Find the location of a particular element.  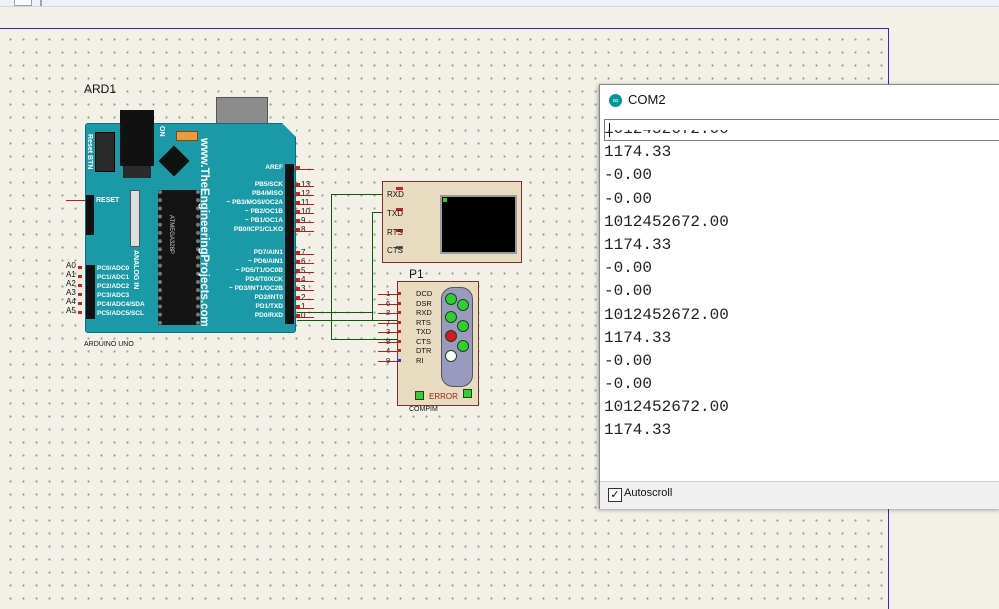

digital-pin-label: ~ PB3/MOSI/OC2A is located at coordinates (254, 202).